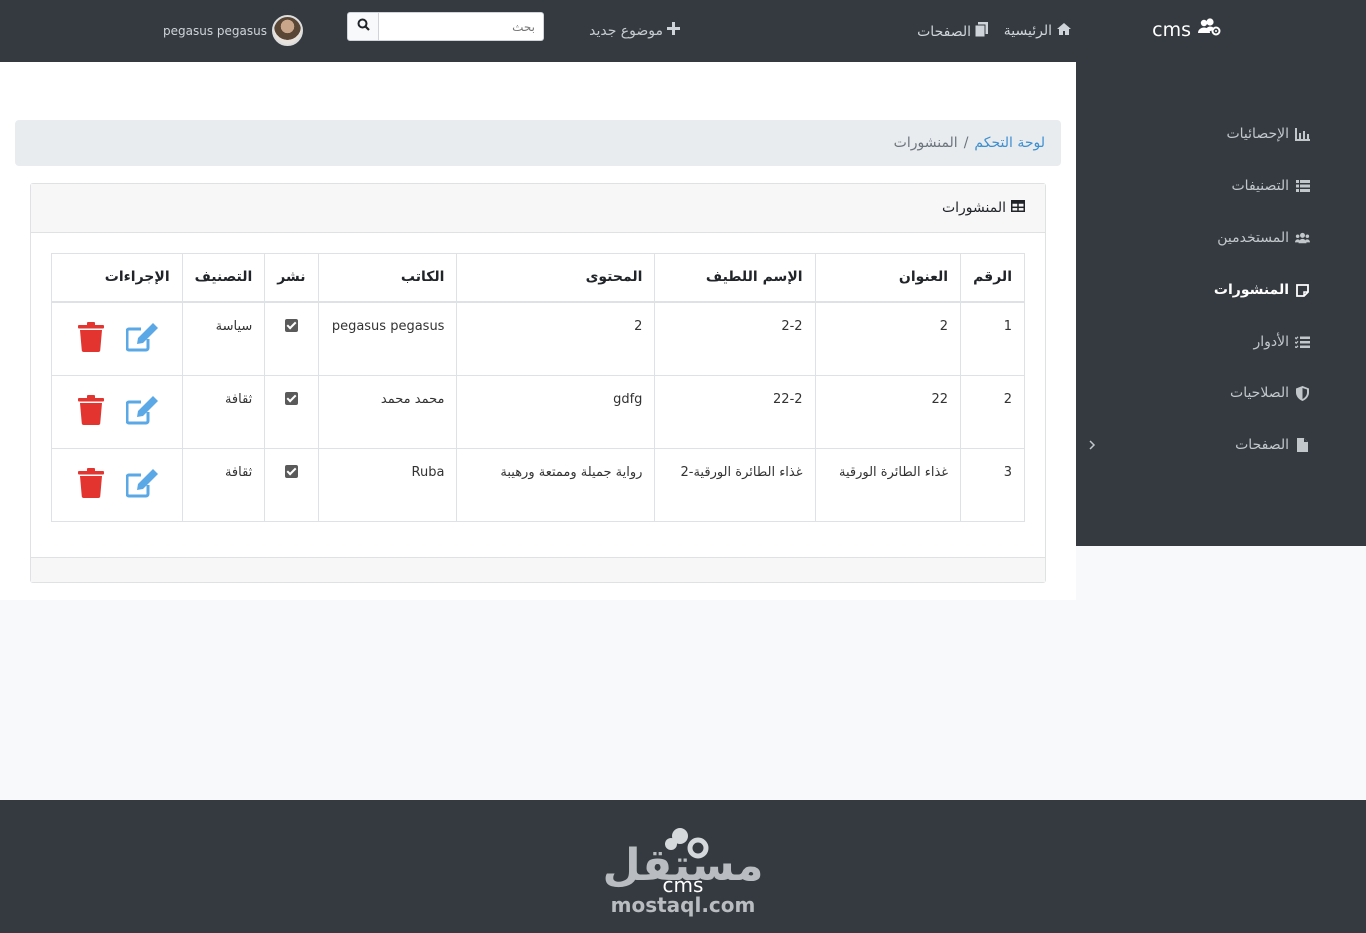  What do you see at coordinates (1302, 445) in the screenshot?
I see `file-icon` at bounding box center [1302, 445].